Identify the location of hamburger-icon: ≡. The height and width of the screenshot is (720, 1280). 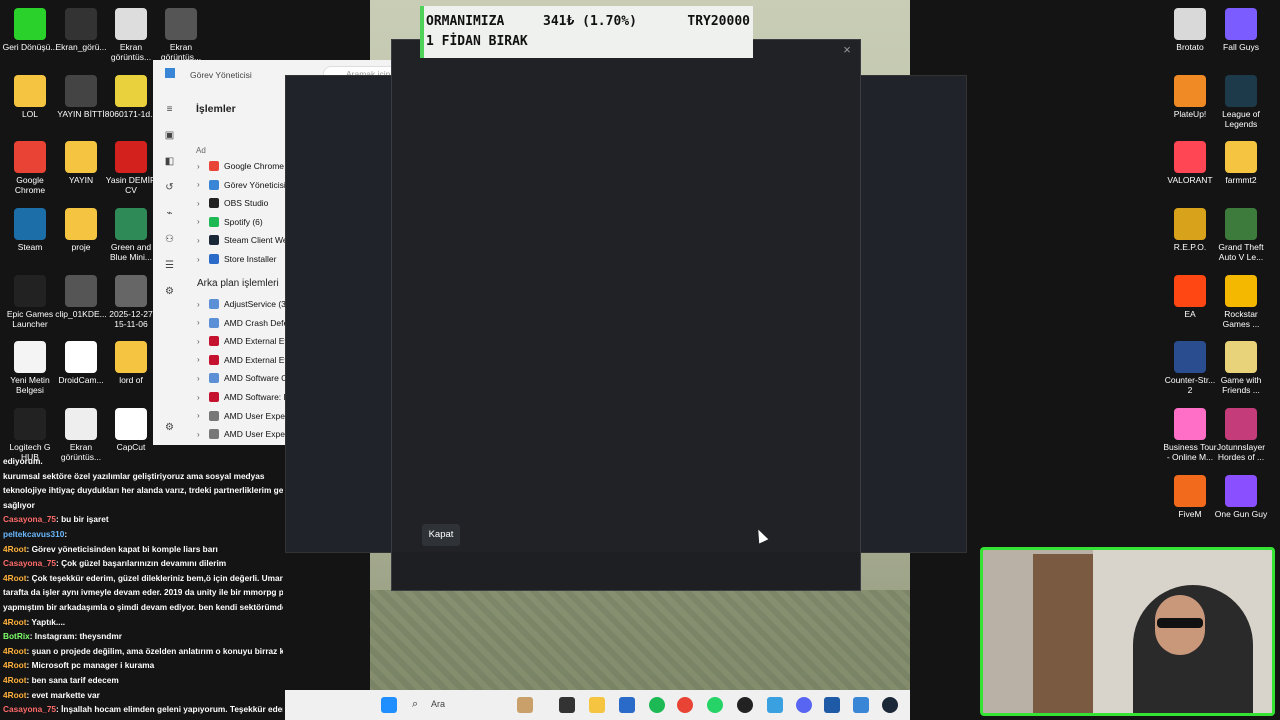
(169, 109).